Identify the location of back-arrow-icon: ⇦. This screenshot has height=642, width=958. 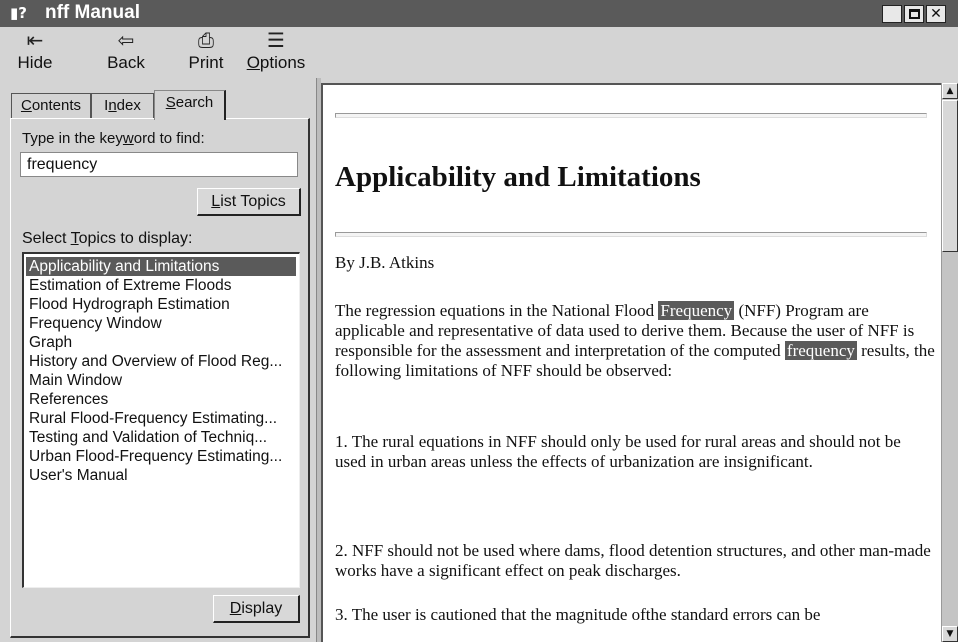
(126, 40).